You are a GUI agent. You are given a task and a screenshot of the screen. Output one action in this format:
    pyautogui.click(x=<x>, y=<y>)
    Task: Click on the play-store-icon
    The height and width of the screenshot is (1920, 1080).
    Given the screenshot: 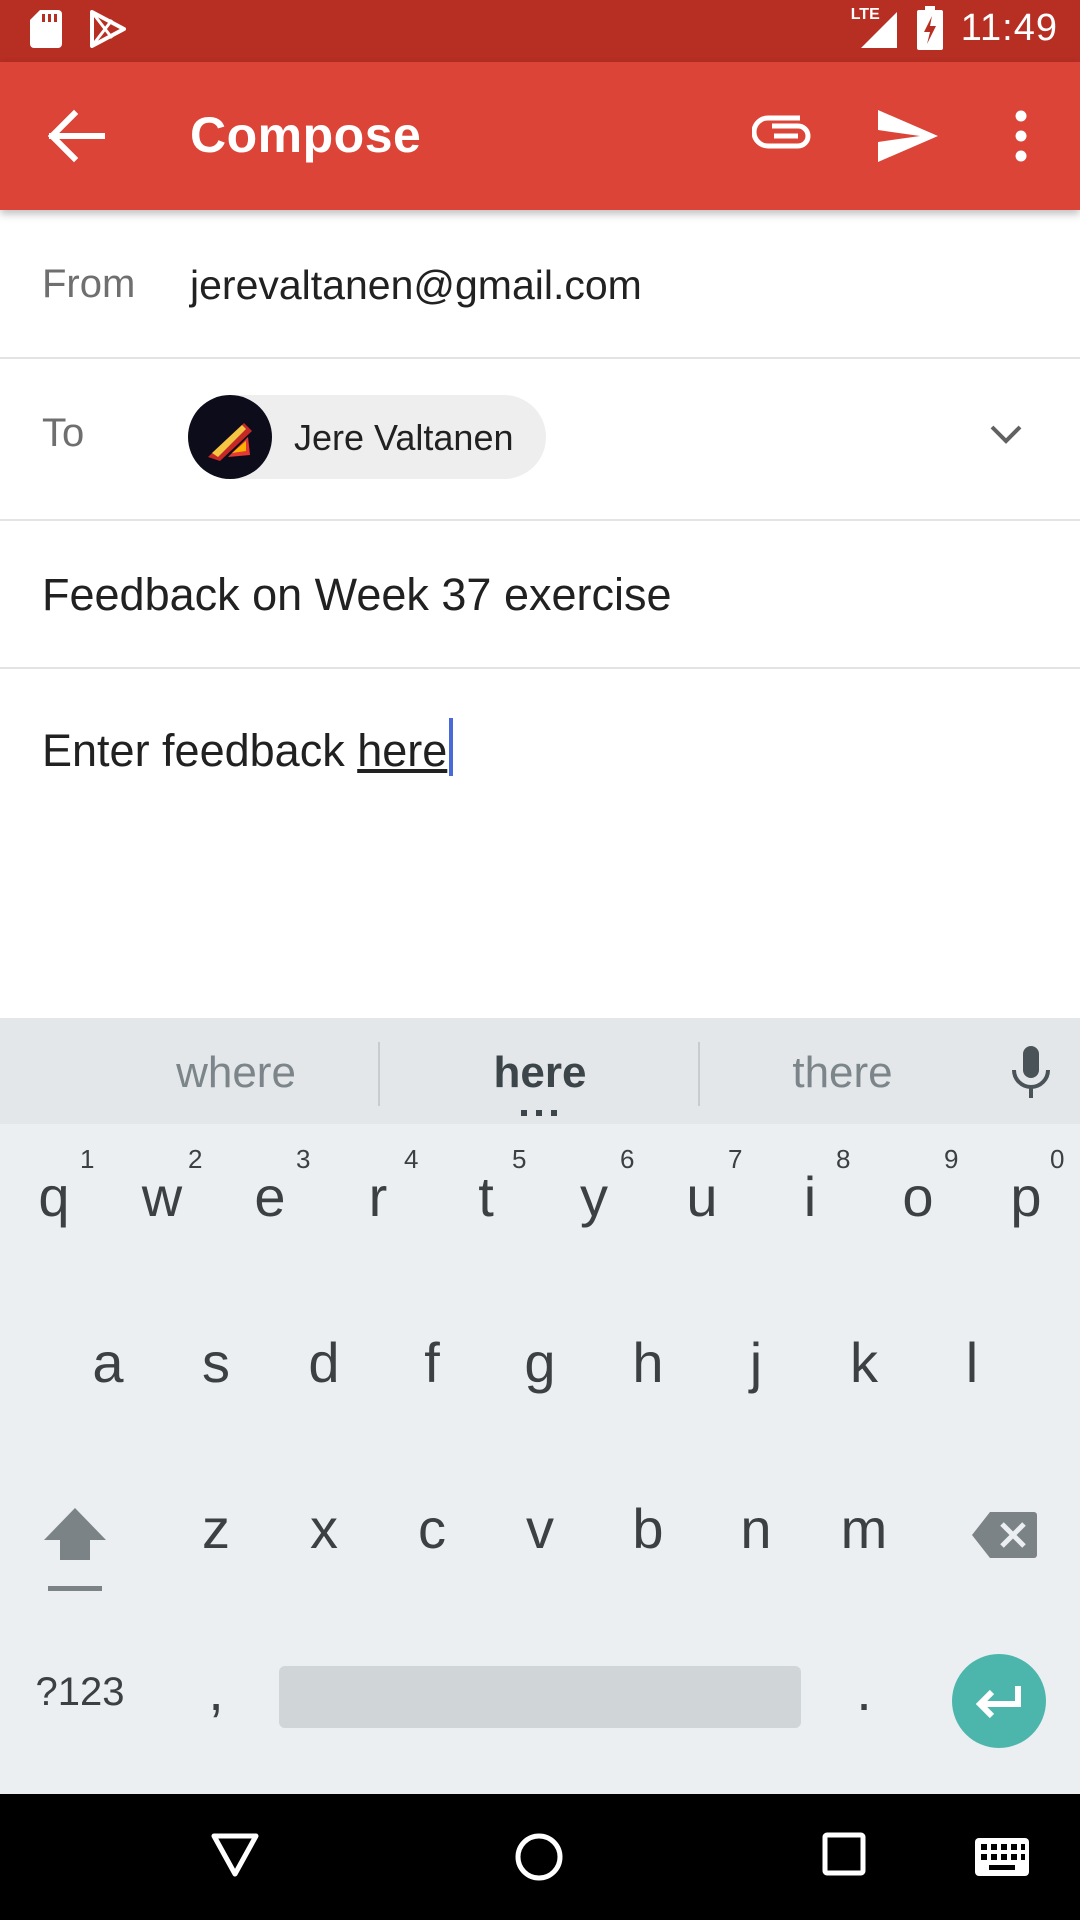 What is the action you would take?
    pyautogui.click(x=108, y=29)
    